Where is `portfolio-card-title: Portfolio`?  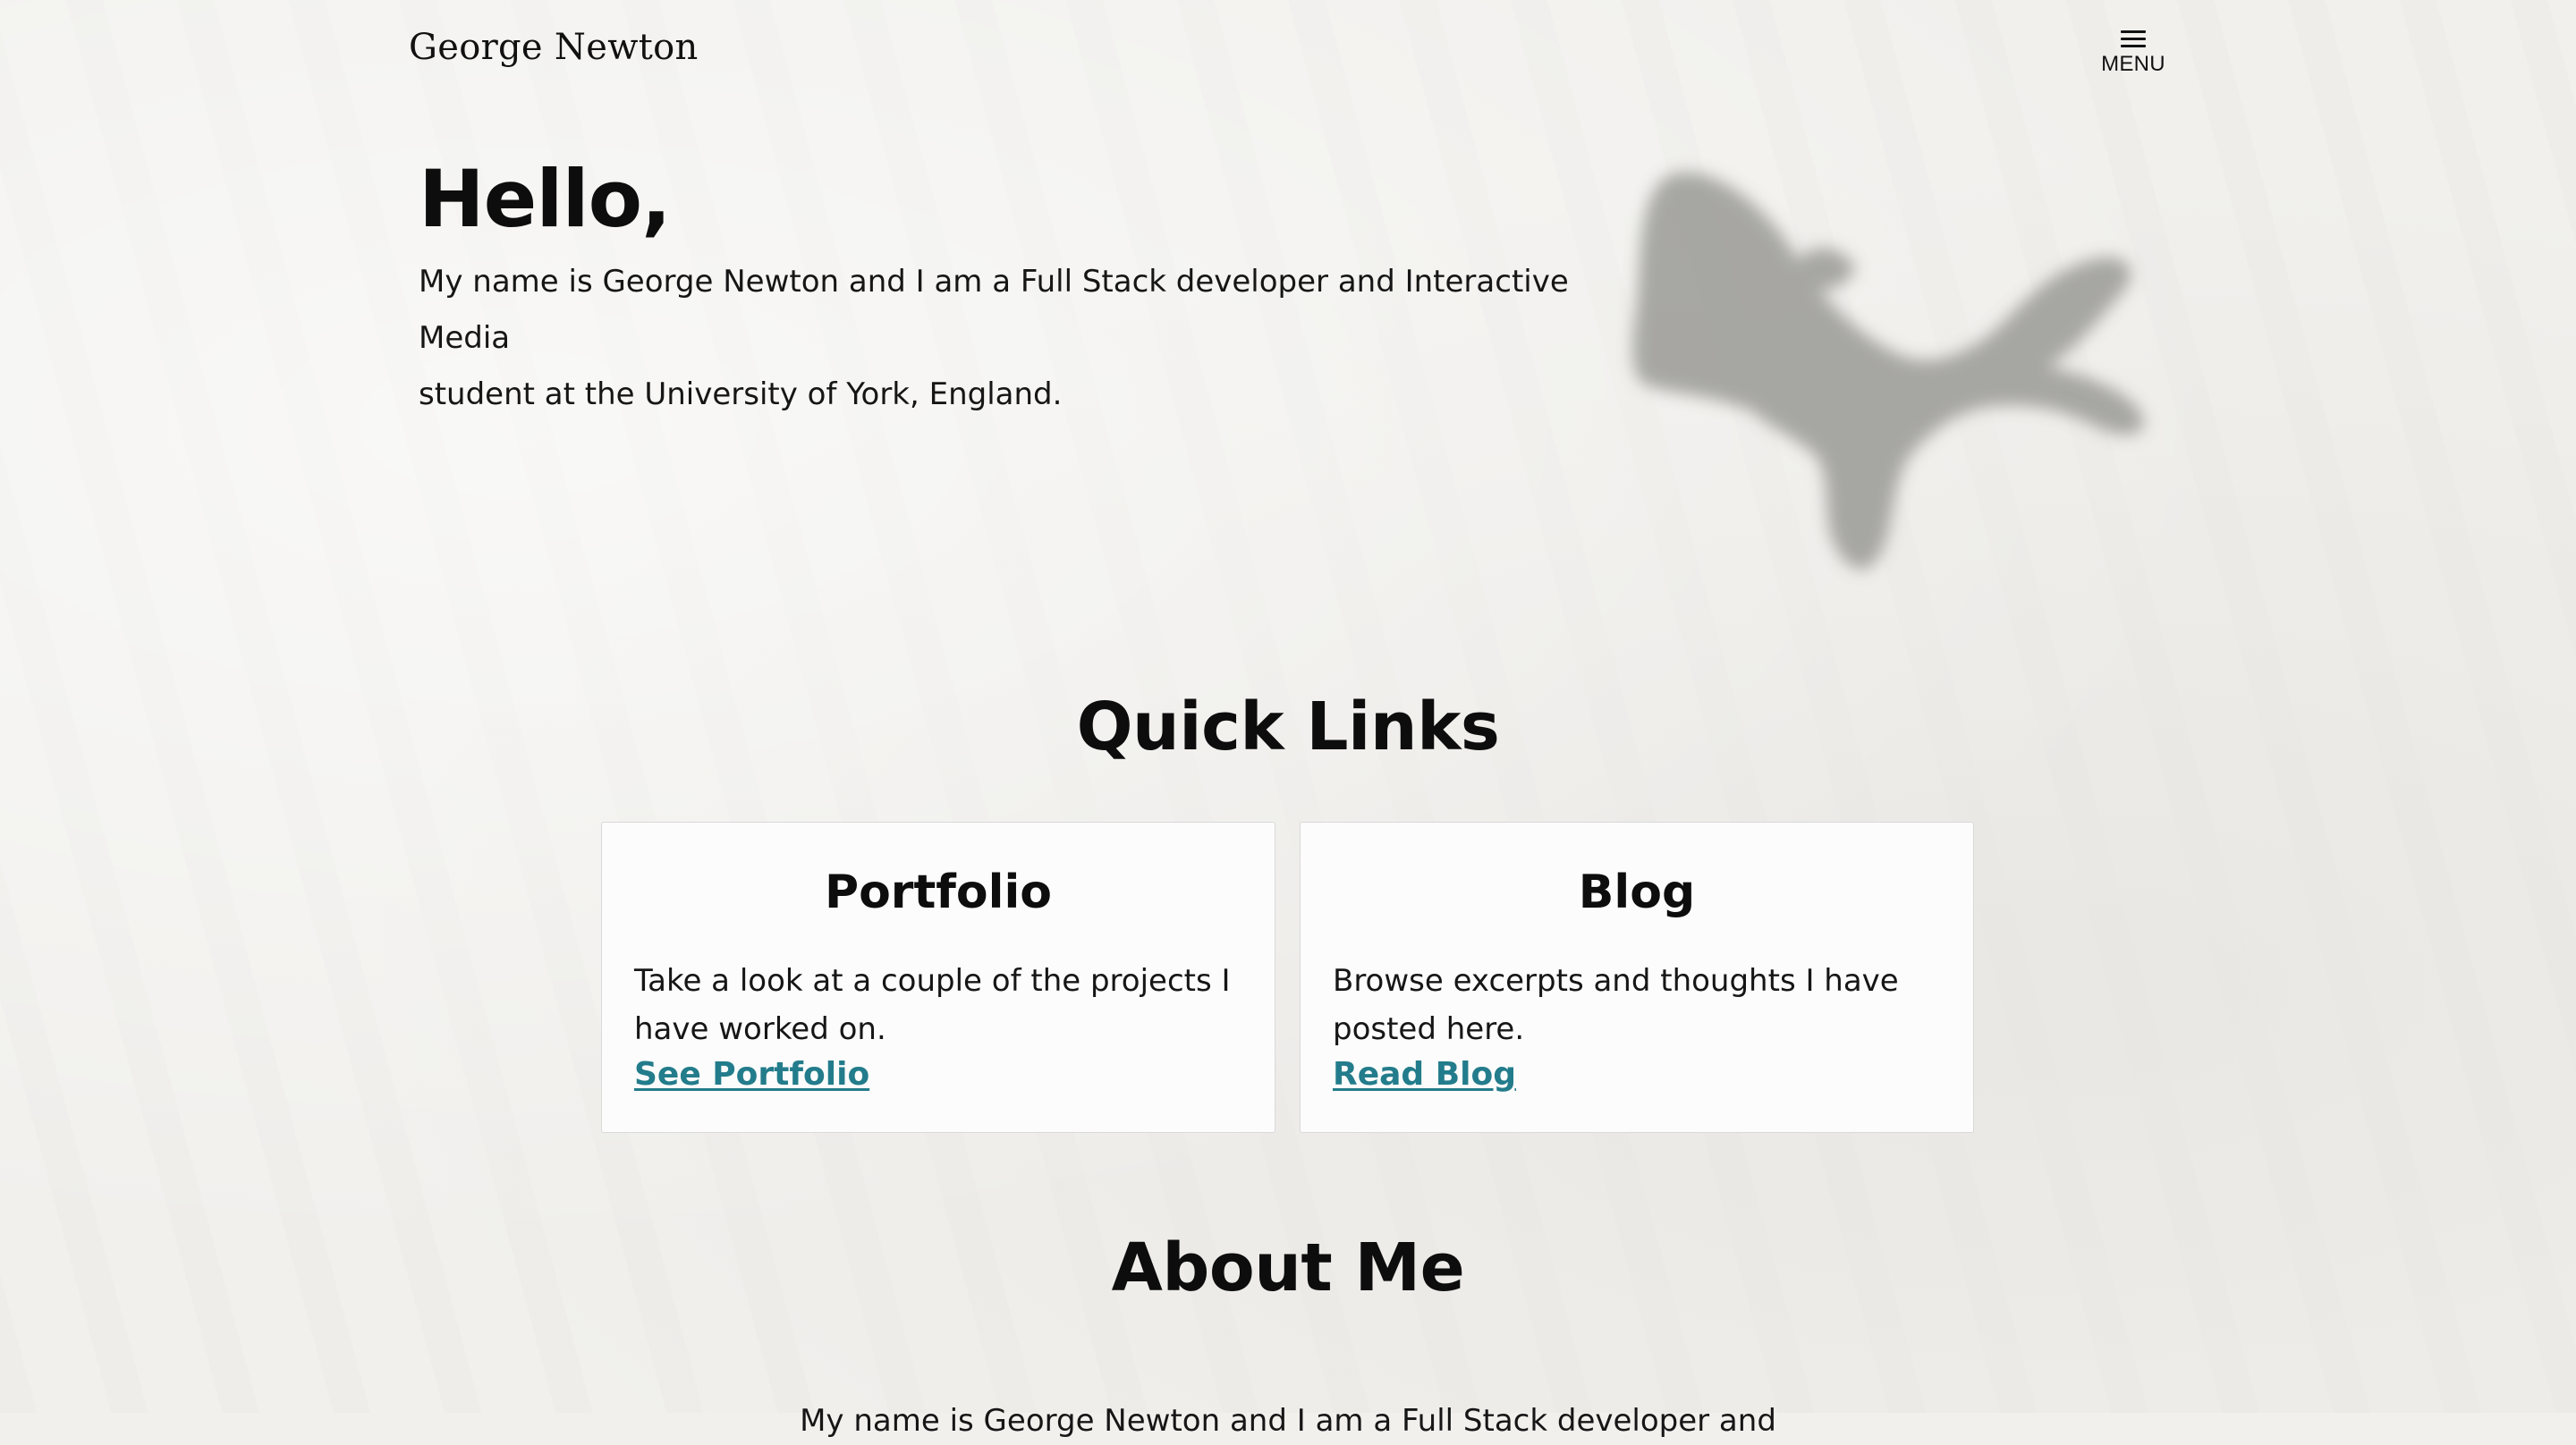 portfolio-card-title: Portfolio is located at coordinates (938, 892).